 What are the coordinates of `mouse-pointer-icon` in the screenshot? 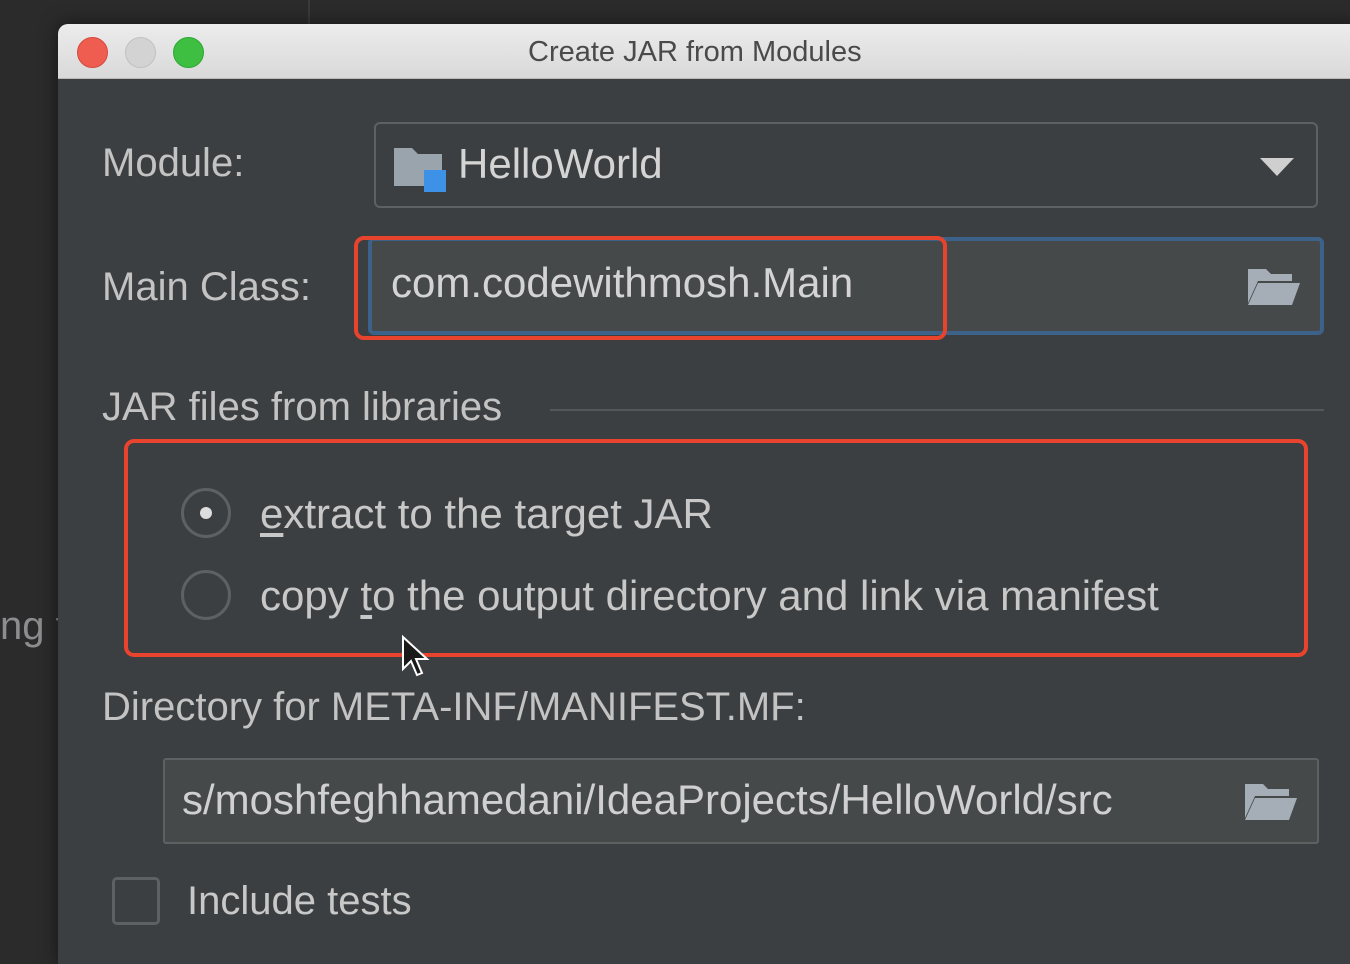 It's located at (416, 655).